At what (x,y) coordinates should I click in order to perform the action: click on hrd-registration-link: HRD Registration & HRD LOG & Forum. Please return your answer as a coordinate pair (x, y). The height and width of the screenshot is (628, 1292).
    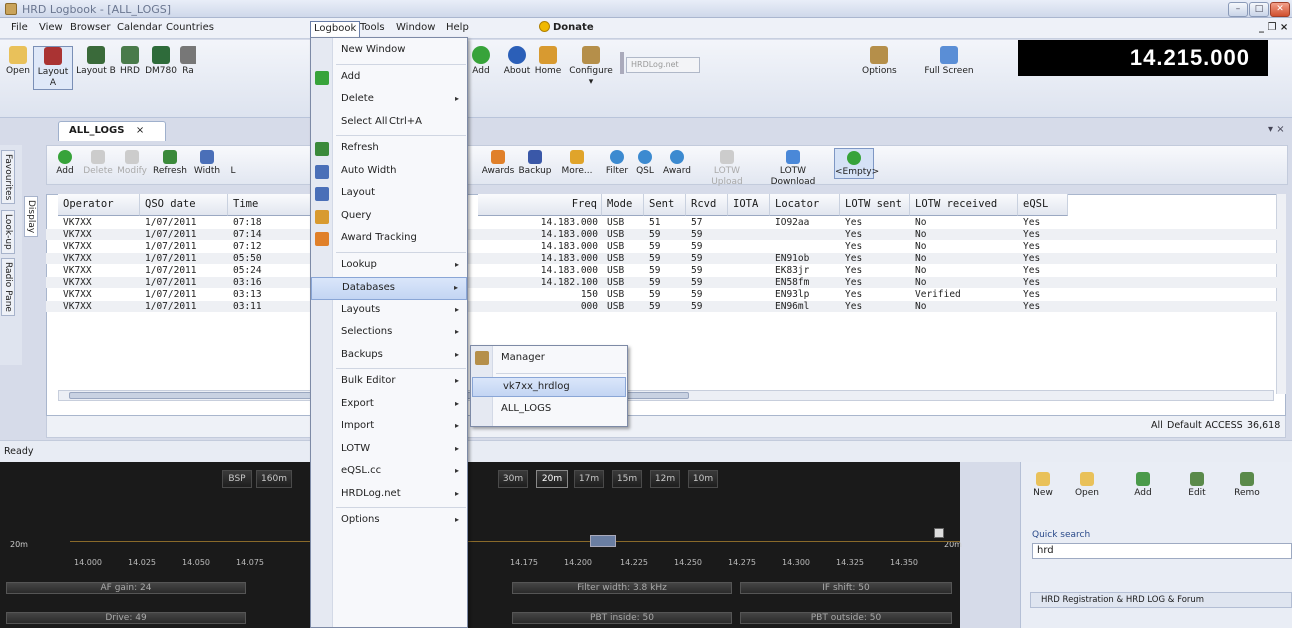
    Looking at the image, I should click on (1161, 600).